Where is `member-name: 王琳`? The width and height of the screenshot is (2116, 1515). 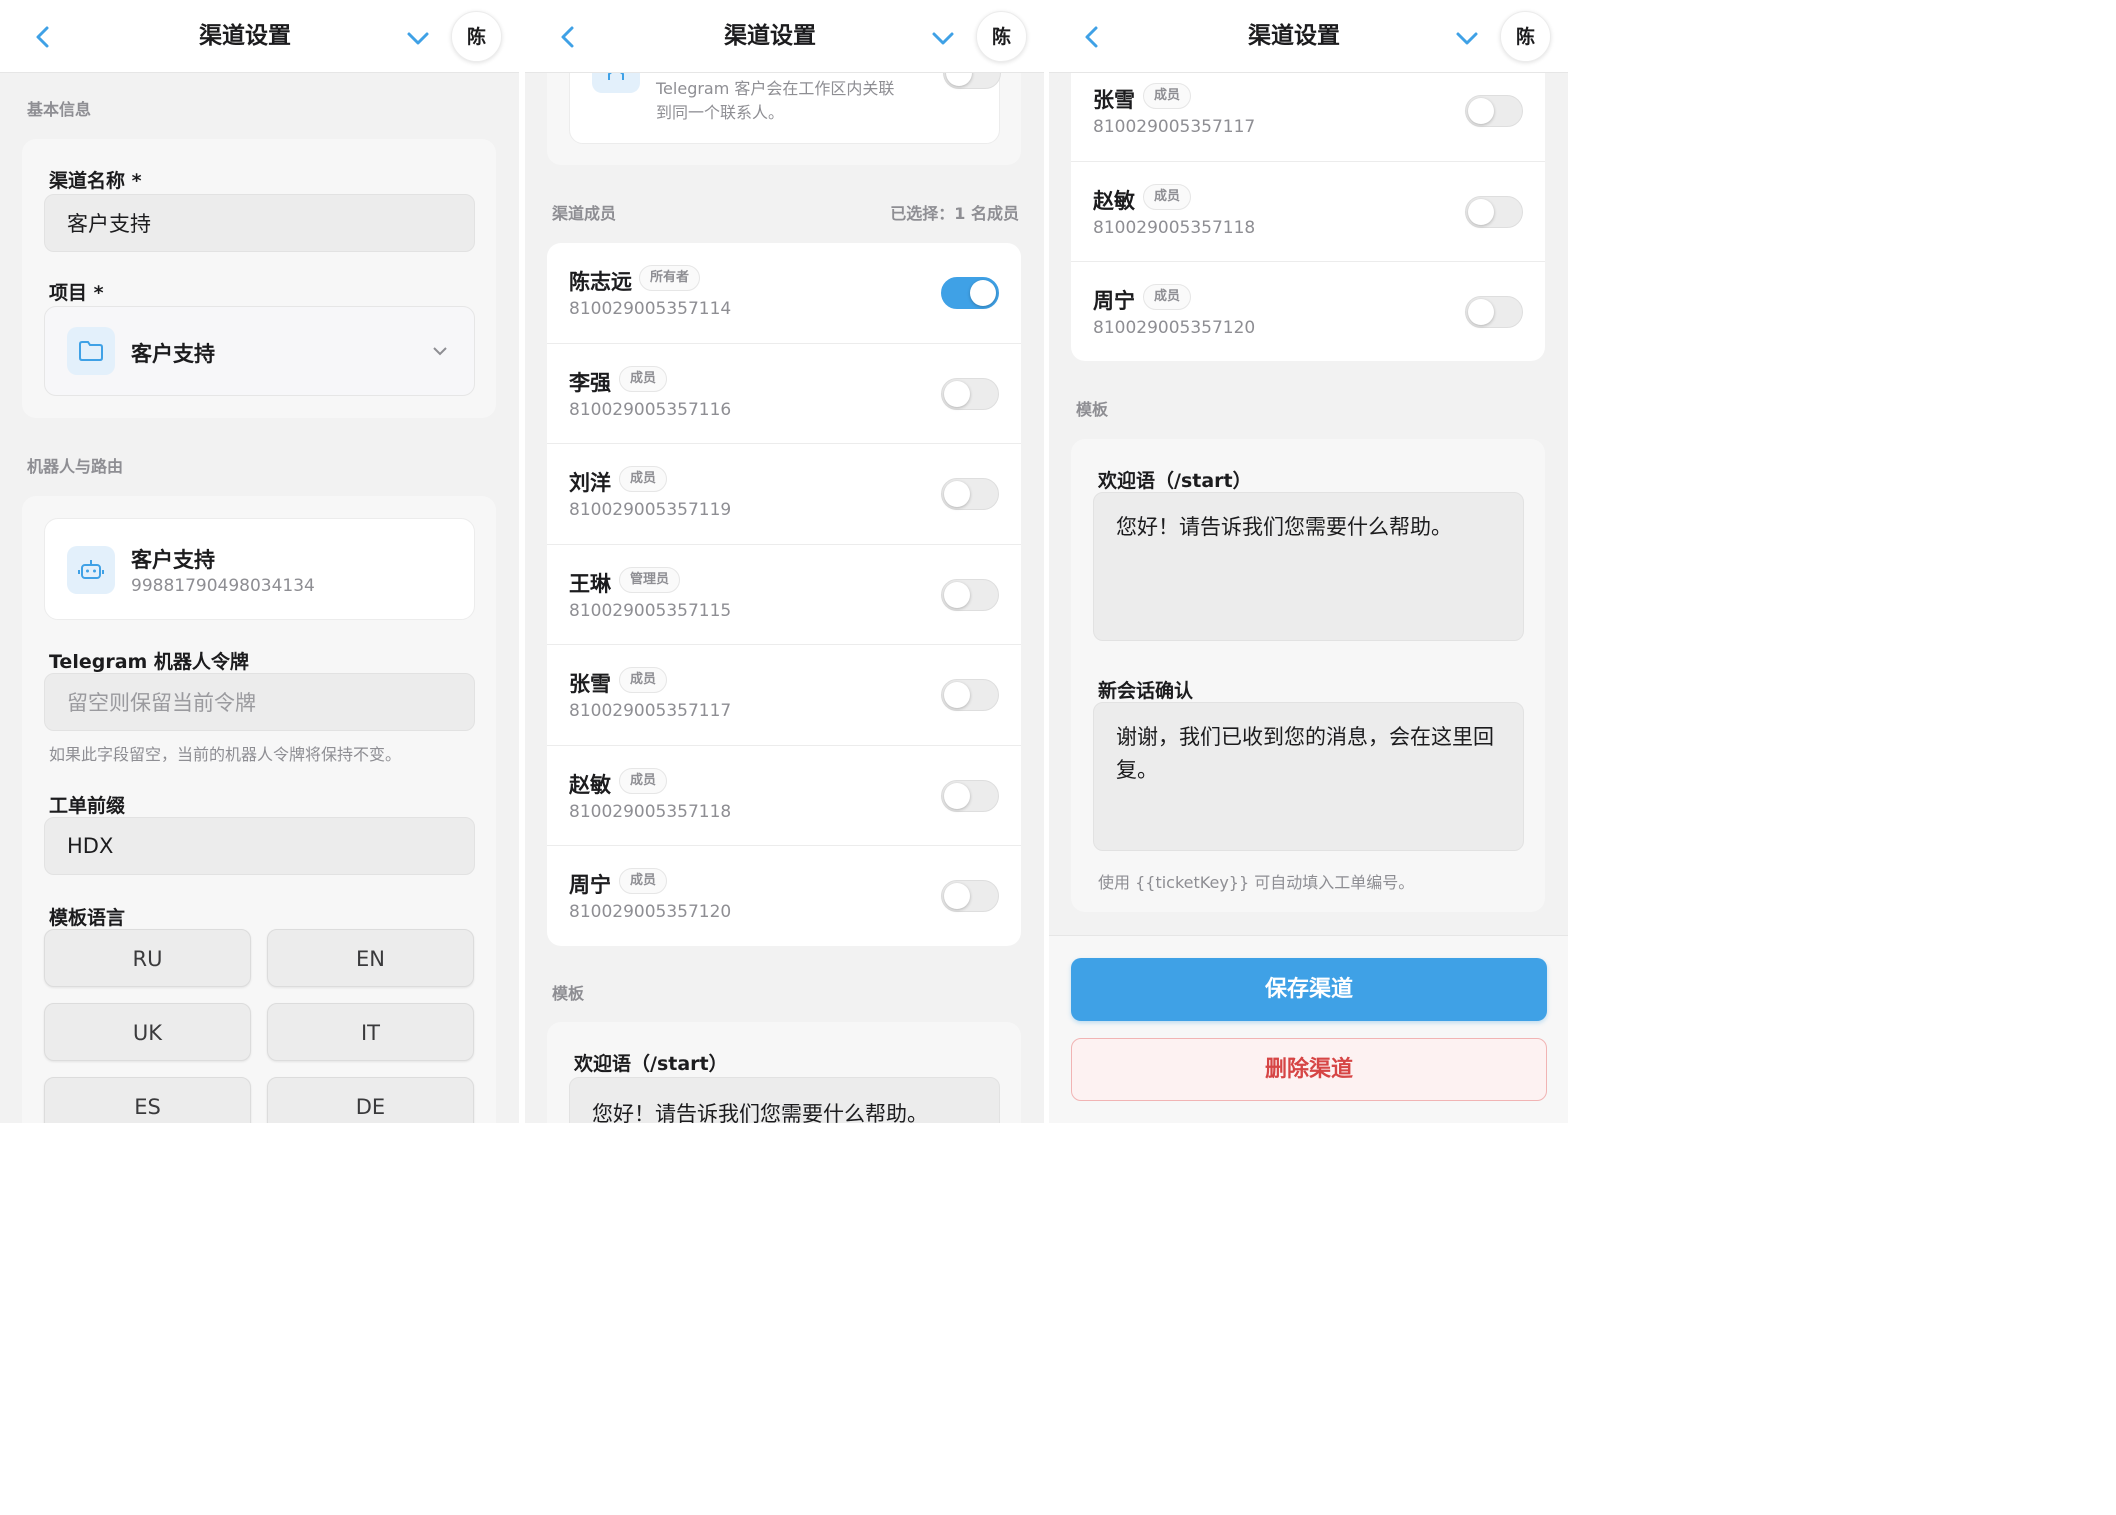
member-name: 王琳 is located at coordinates (590, 584).